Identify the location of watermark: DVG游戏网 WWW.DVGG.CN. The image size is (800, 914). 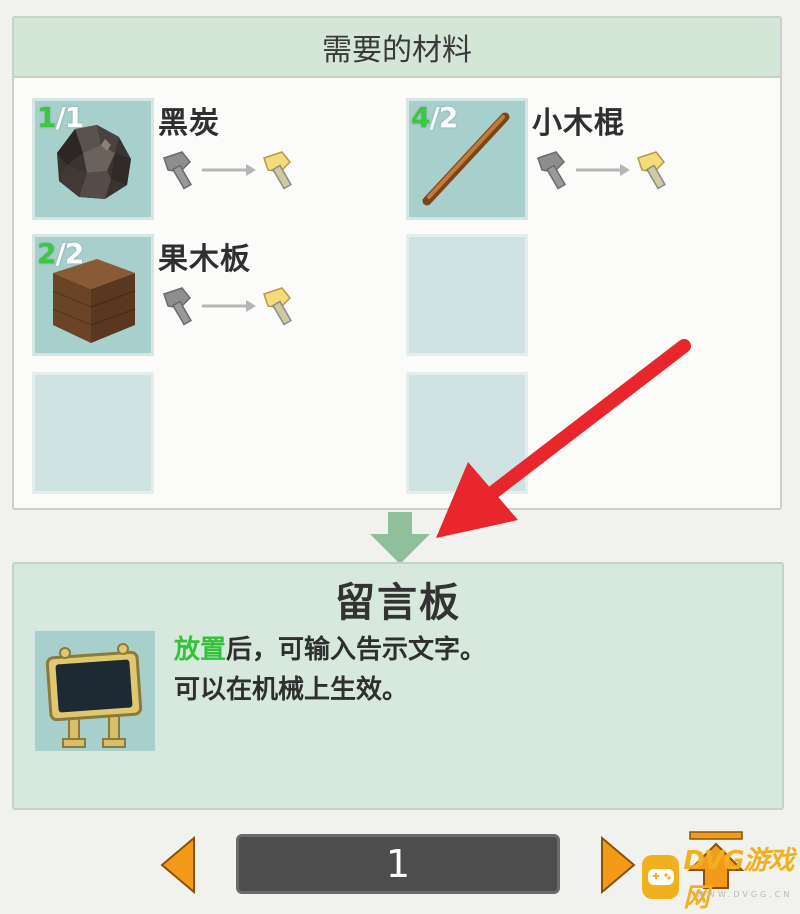
(720, 879).